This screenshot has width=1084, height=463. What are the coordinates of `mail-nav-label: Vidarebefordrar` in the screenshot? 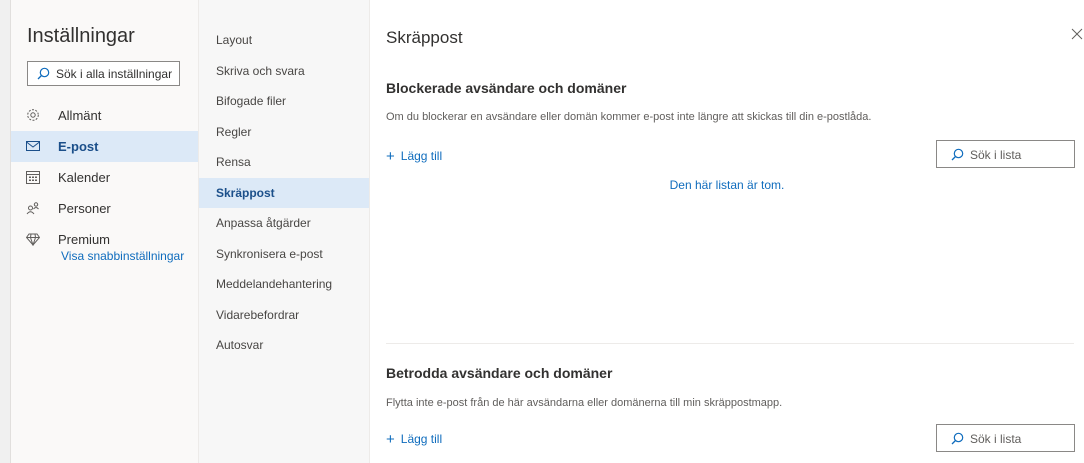 It's located at (258, 314).